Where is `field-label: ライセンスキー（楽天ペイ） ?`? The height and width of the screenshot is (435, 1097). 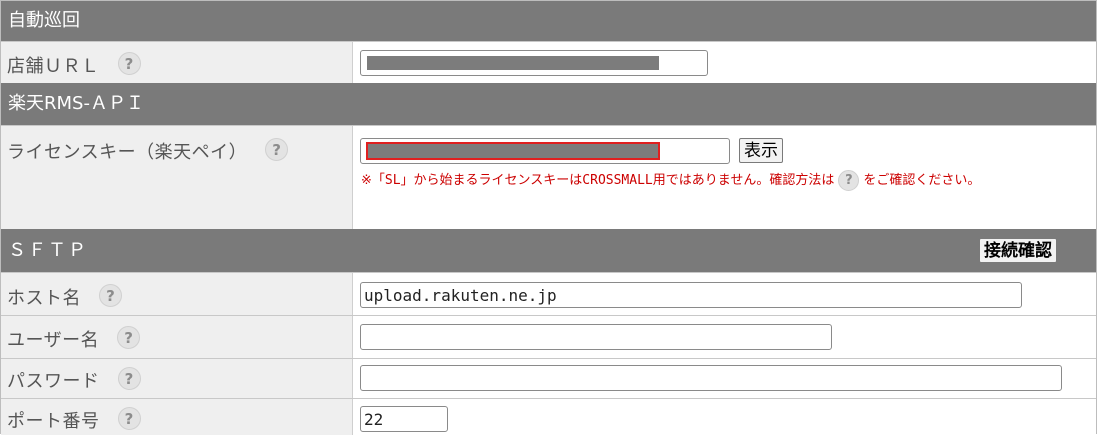 field-label: ライセンスキー（楽天ペイ） ? is located at coordinates (177, 177).